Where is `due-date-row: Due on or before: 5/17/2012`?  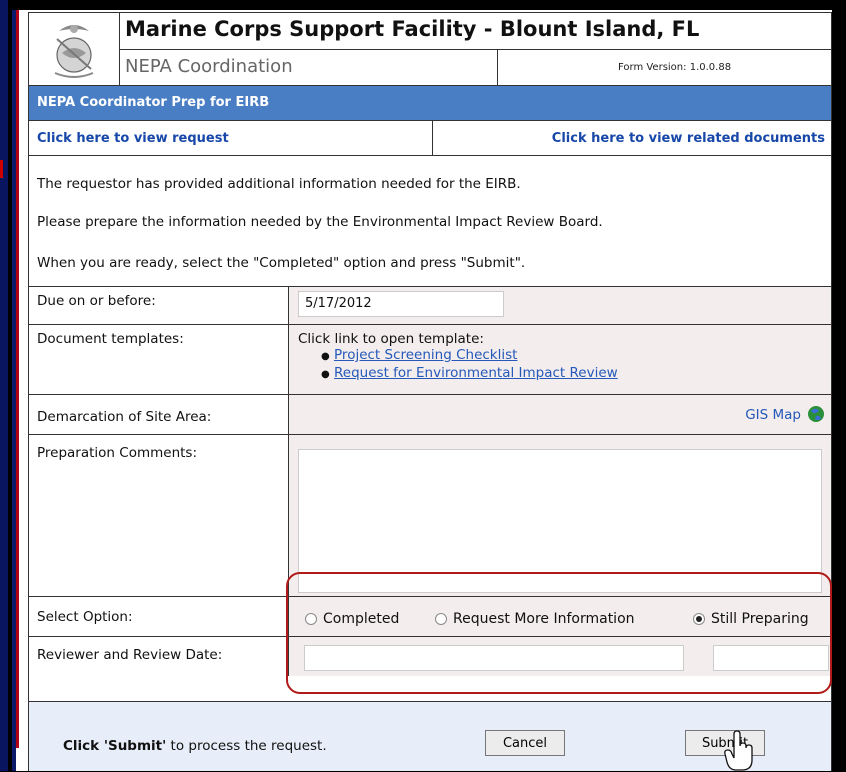
due-date-row: Due on or before: 5/17/2012 is located at coordinates (430, 305).